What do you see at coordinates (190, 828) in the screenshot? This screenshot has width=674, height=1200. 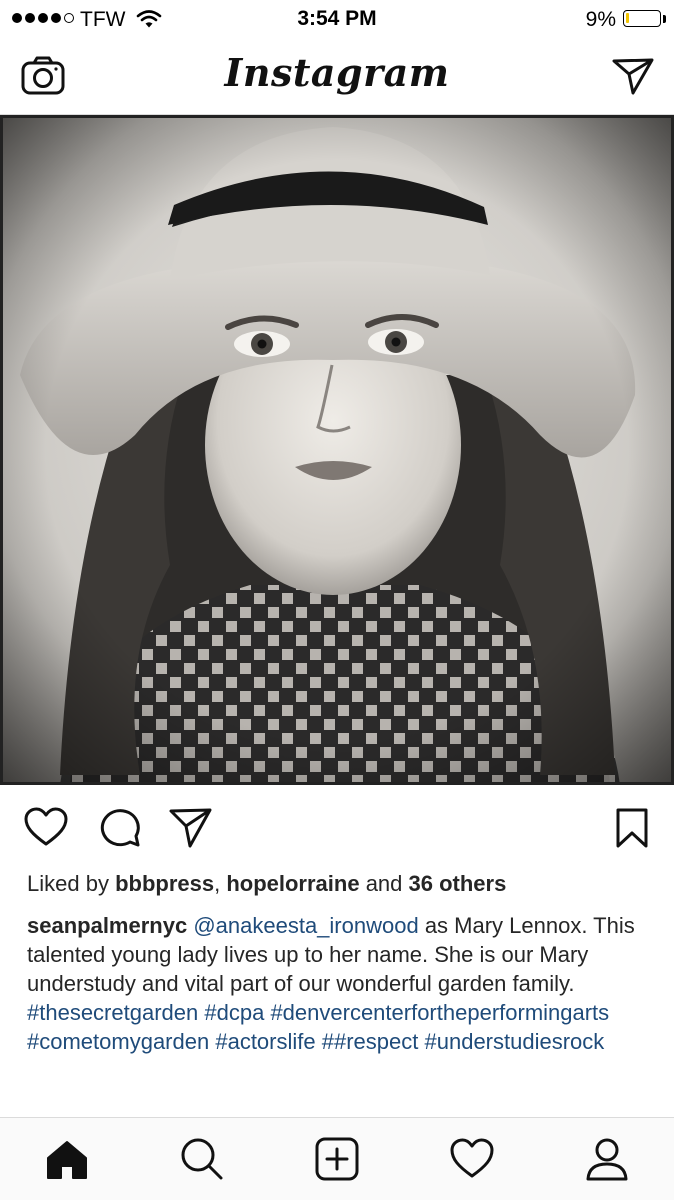 I see `share-icon` at bounding box center [190, 828].